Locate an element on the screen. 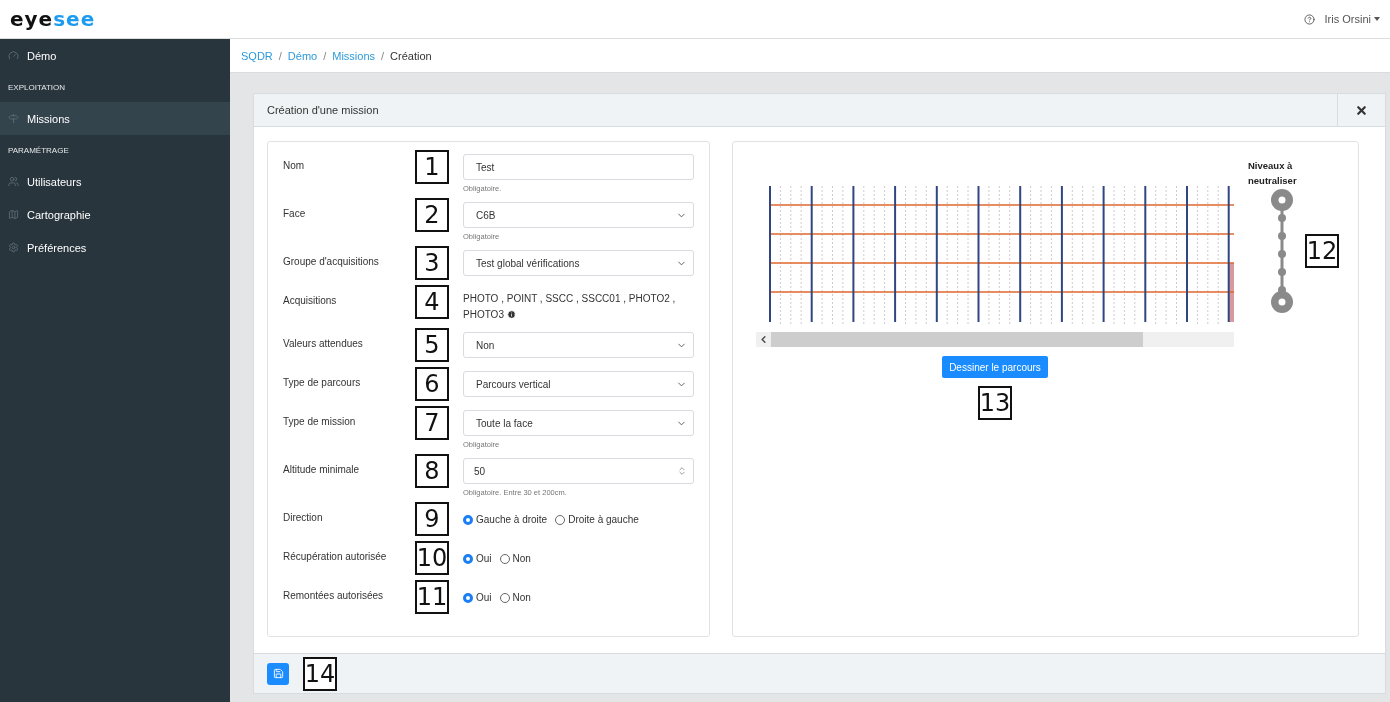 The height and width of the screenshot is (702, 1390). sidebar-item: Utilisateurs is located at coordinates (115, 181).